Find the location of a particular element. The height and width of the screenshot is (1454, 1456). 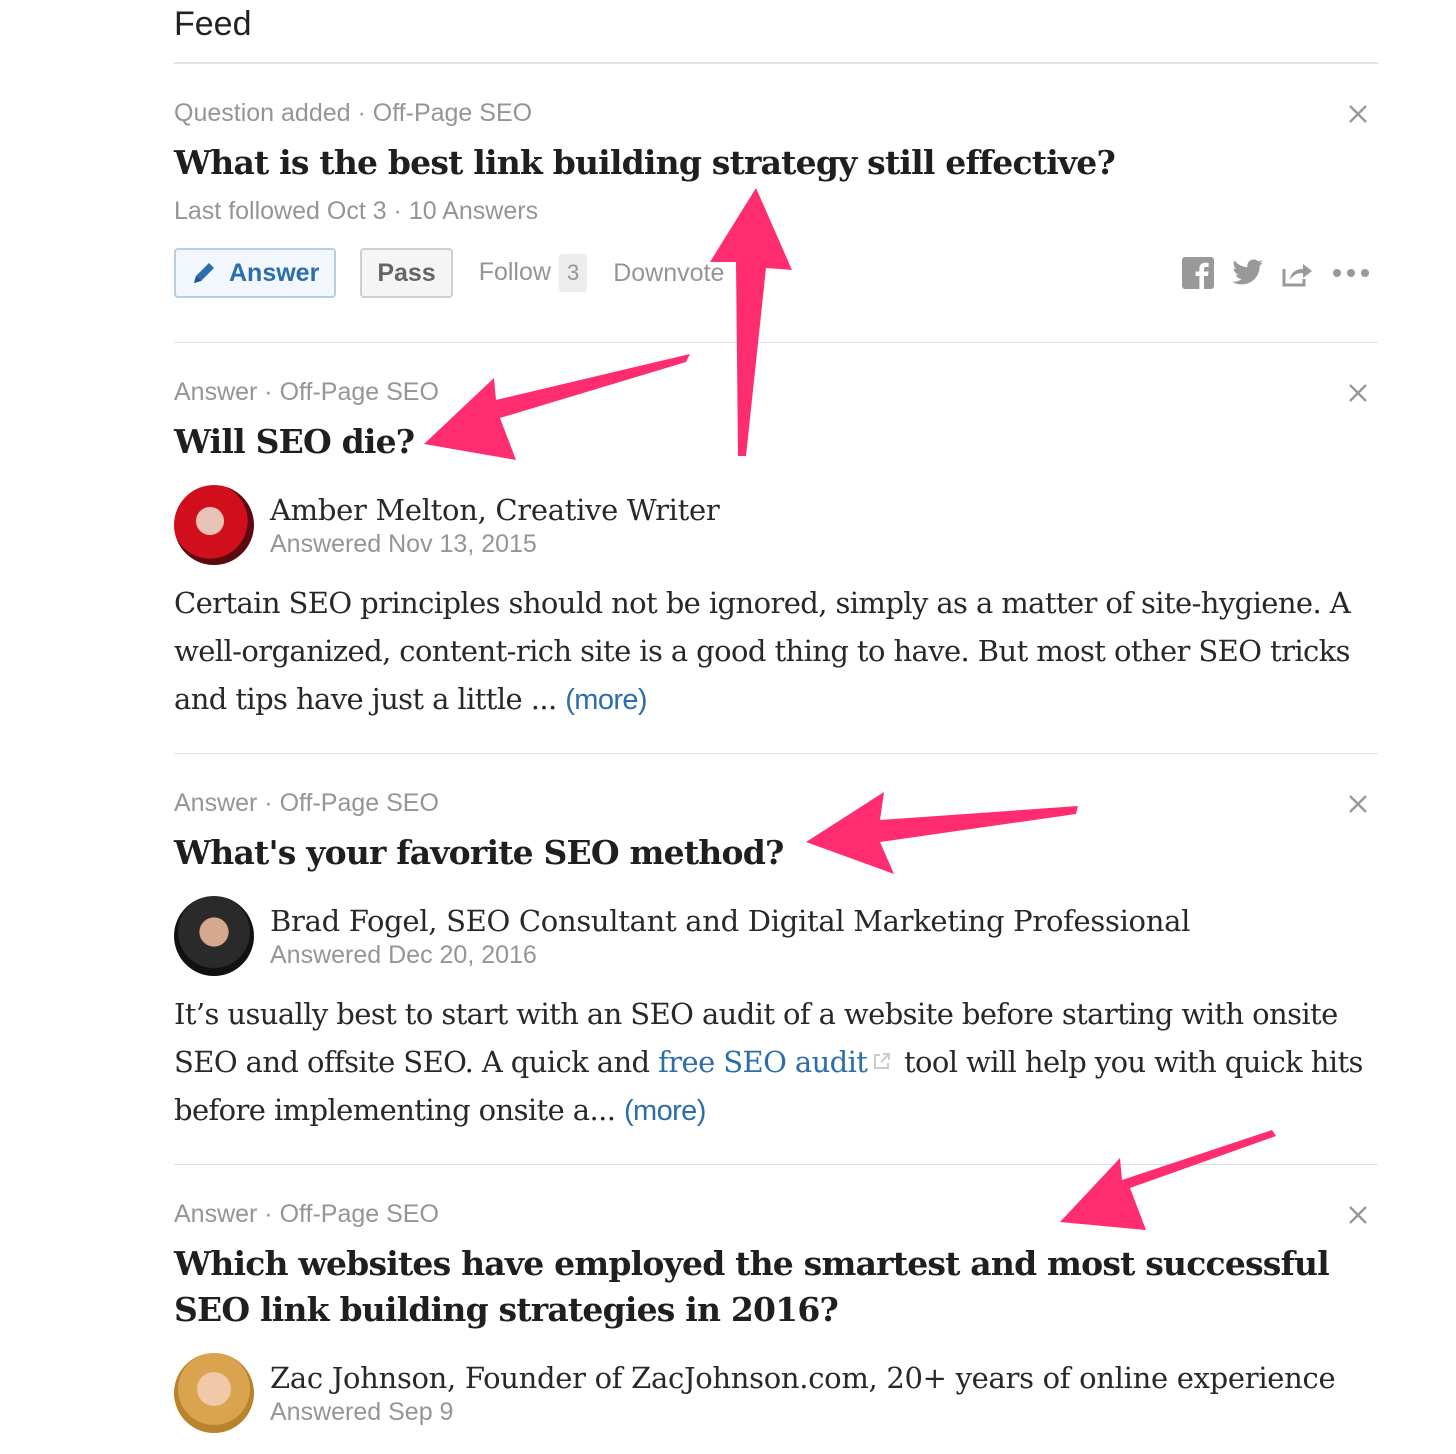

facebook-icon is located at coordinates (1198, 273).